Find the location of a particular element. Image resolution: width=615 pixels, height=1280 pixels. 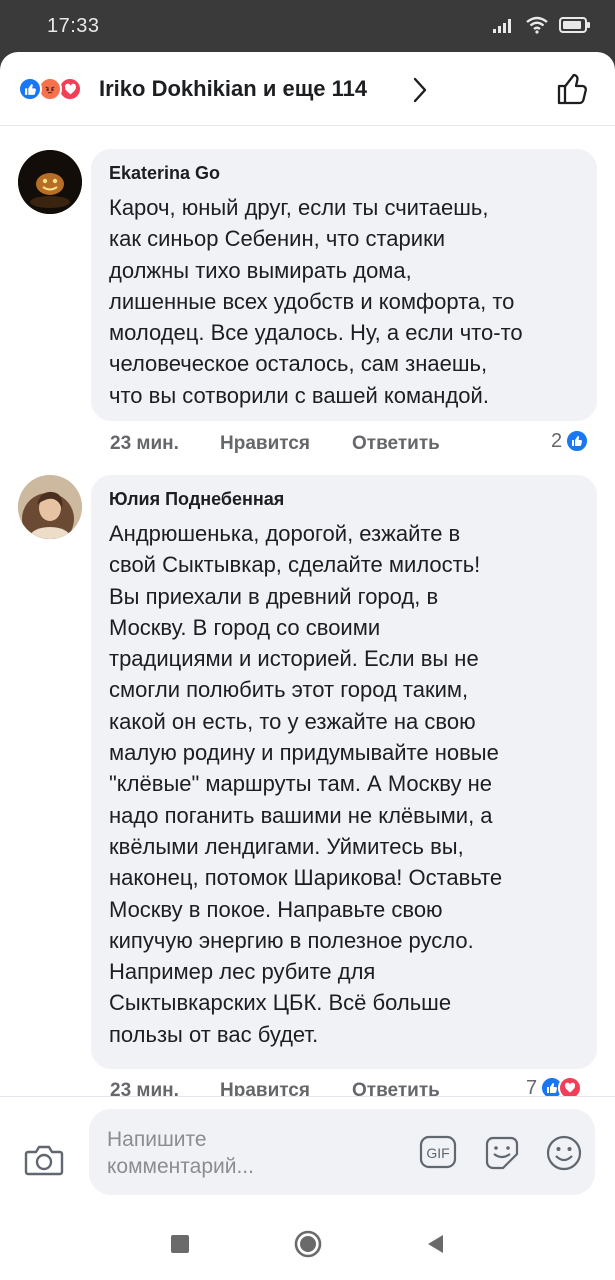

reaction-count: 2 is located at coordinates (557, 440).